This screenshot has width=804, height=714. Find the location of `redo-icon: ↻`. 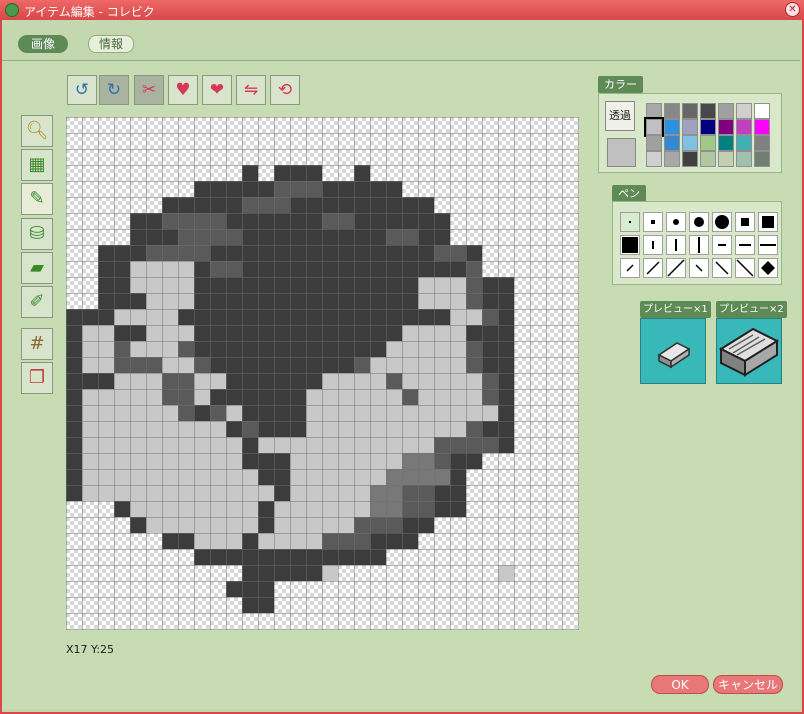

redo-icon: ↻ is located at coordinates (114, 90).